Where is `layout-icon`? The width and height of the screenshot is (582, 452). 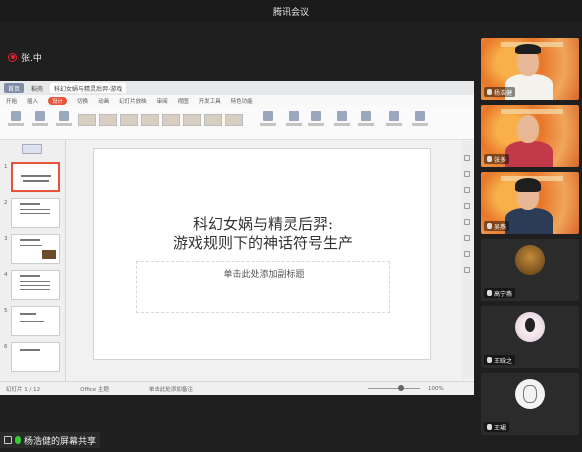
layout-icon is located at coordinates (268, 116).